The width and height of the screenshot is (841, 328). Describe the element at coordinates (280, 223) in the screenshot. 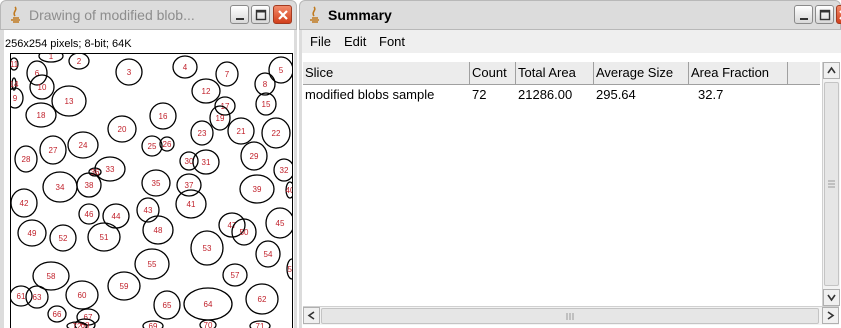

I see `blob-label: 45` at that location.